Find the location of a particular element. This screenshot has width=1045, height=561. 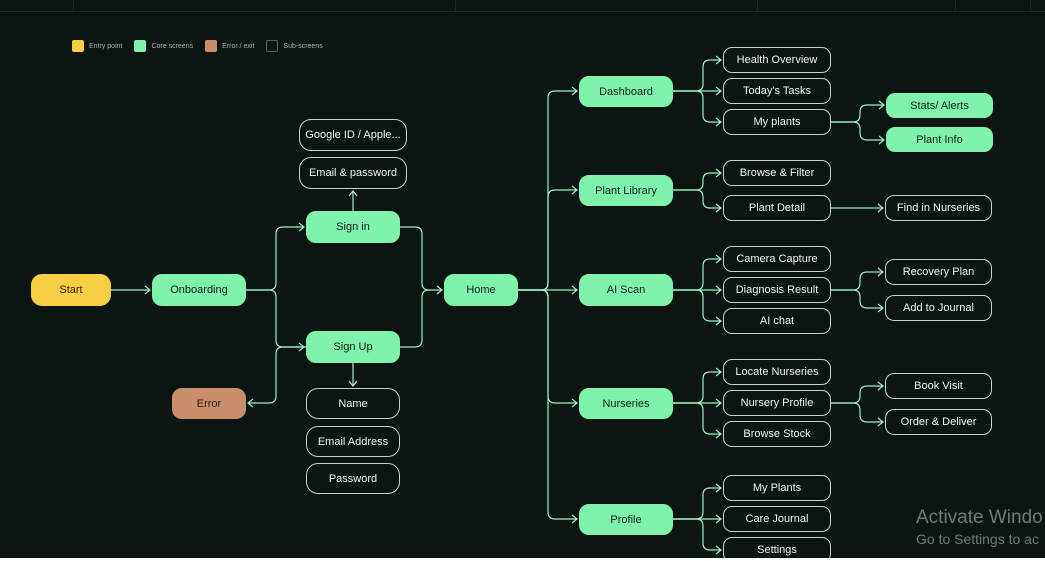

edge-signup-error is located at coordinates (277, 375).